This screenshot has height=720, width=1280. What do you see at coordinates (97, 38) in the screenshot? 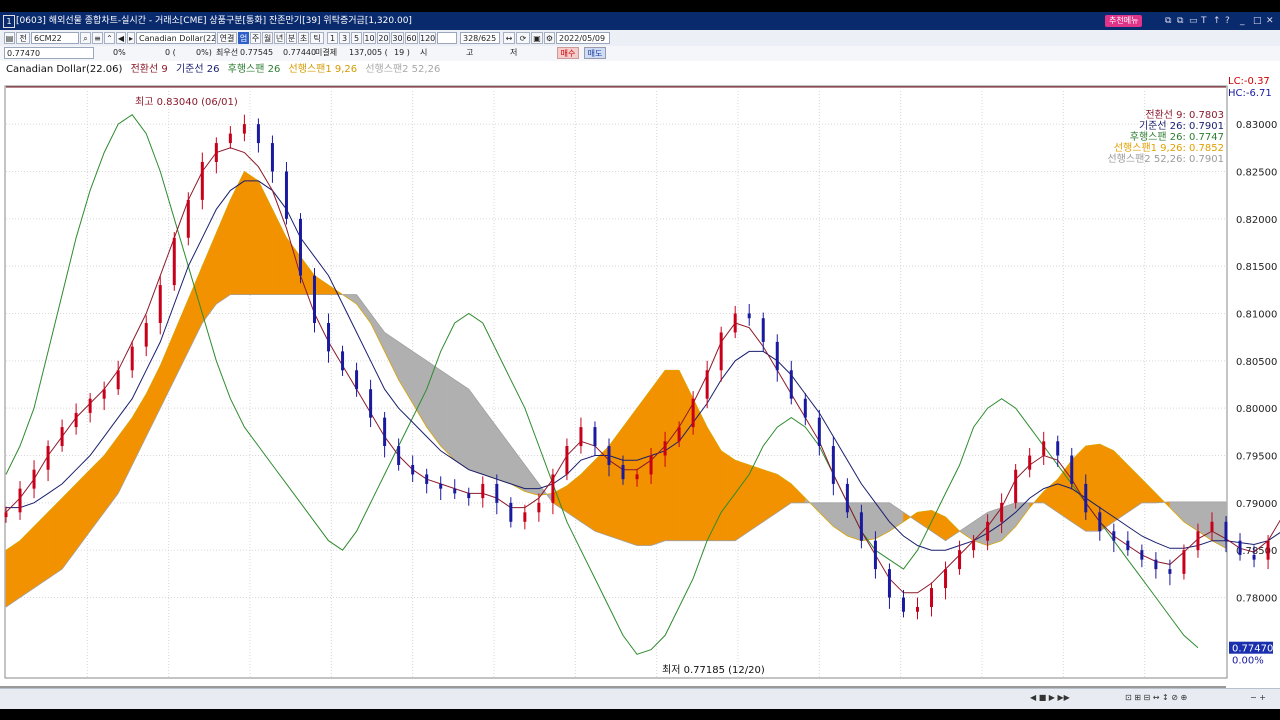
I see `list-icon: ≡` at bounding box center [97, 38].